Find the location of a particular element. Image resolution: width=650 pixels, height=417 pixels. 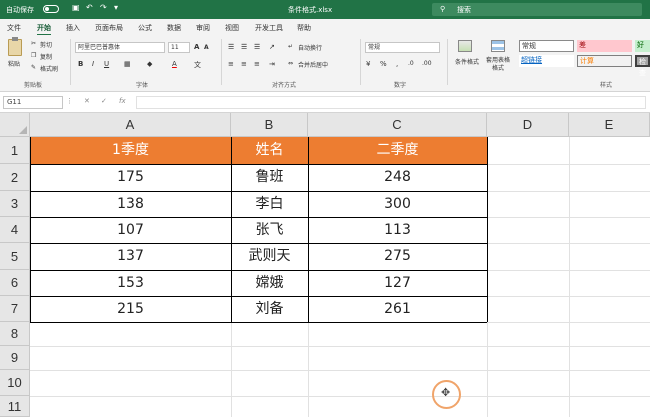

format-as-table-button: 套用表格格式 is located at coordinates (498, 65).